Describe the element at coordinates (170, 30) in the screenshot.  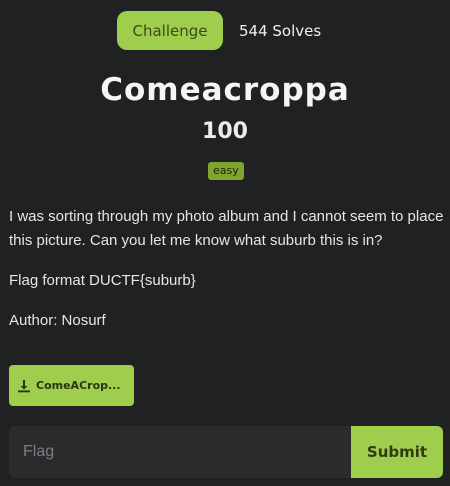
I see `tab-challenge: Challenge` at that location.